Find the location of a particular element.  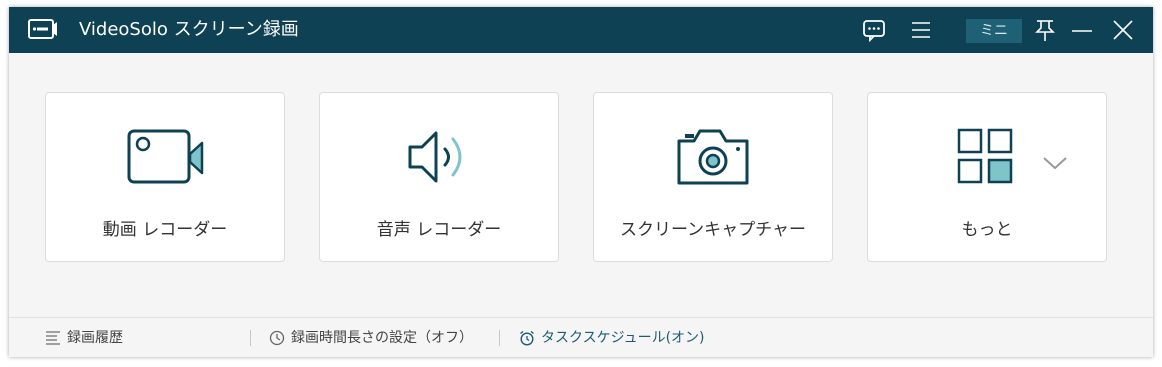

camera-icon is located at coordinates (713, 157).